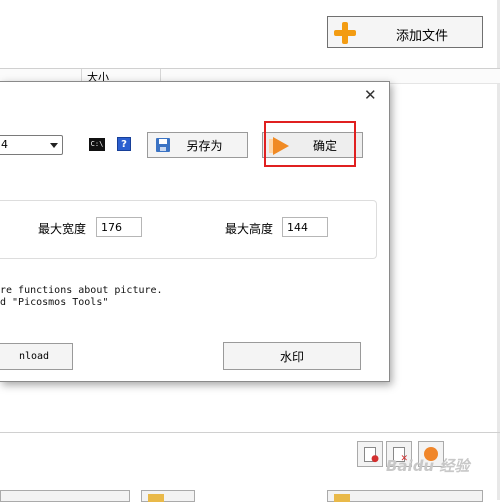 The height and width of the screenshot is (502, 500). I want to click on floppy-icon, so click(163, 145).